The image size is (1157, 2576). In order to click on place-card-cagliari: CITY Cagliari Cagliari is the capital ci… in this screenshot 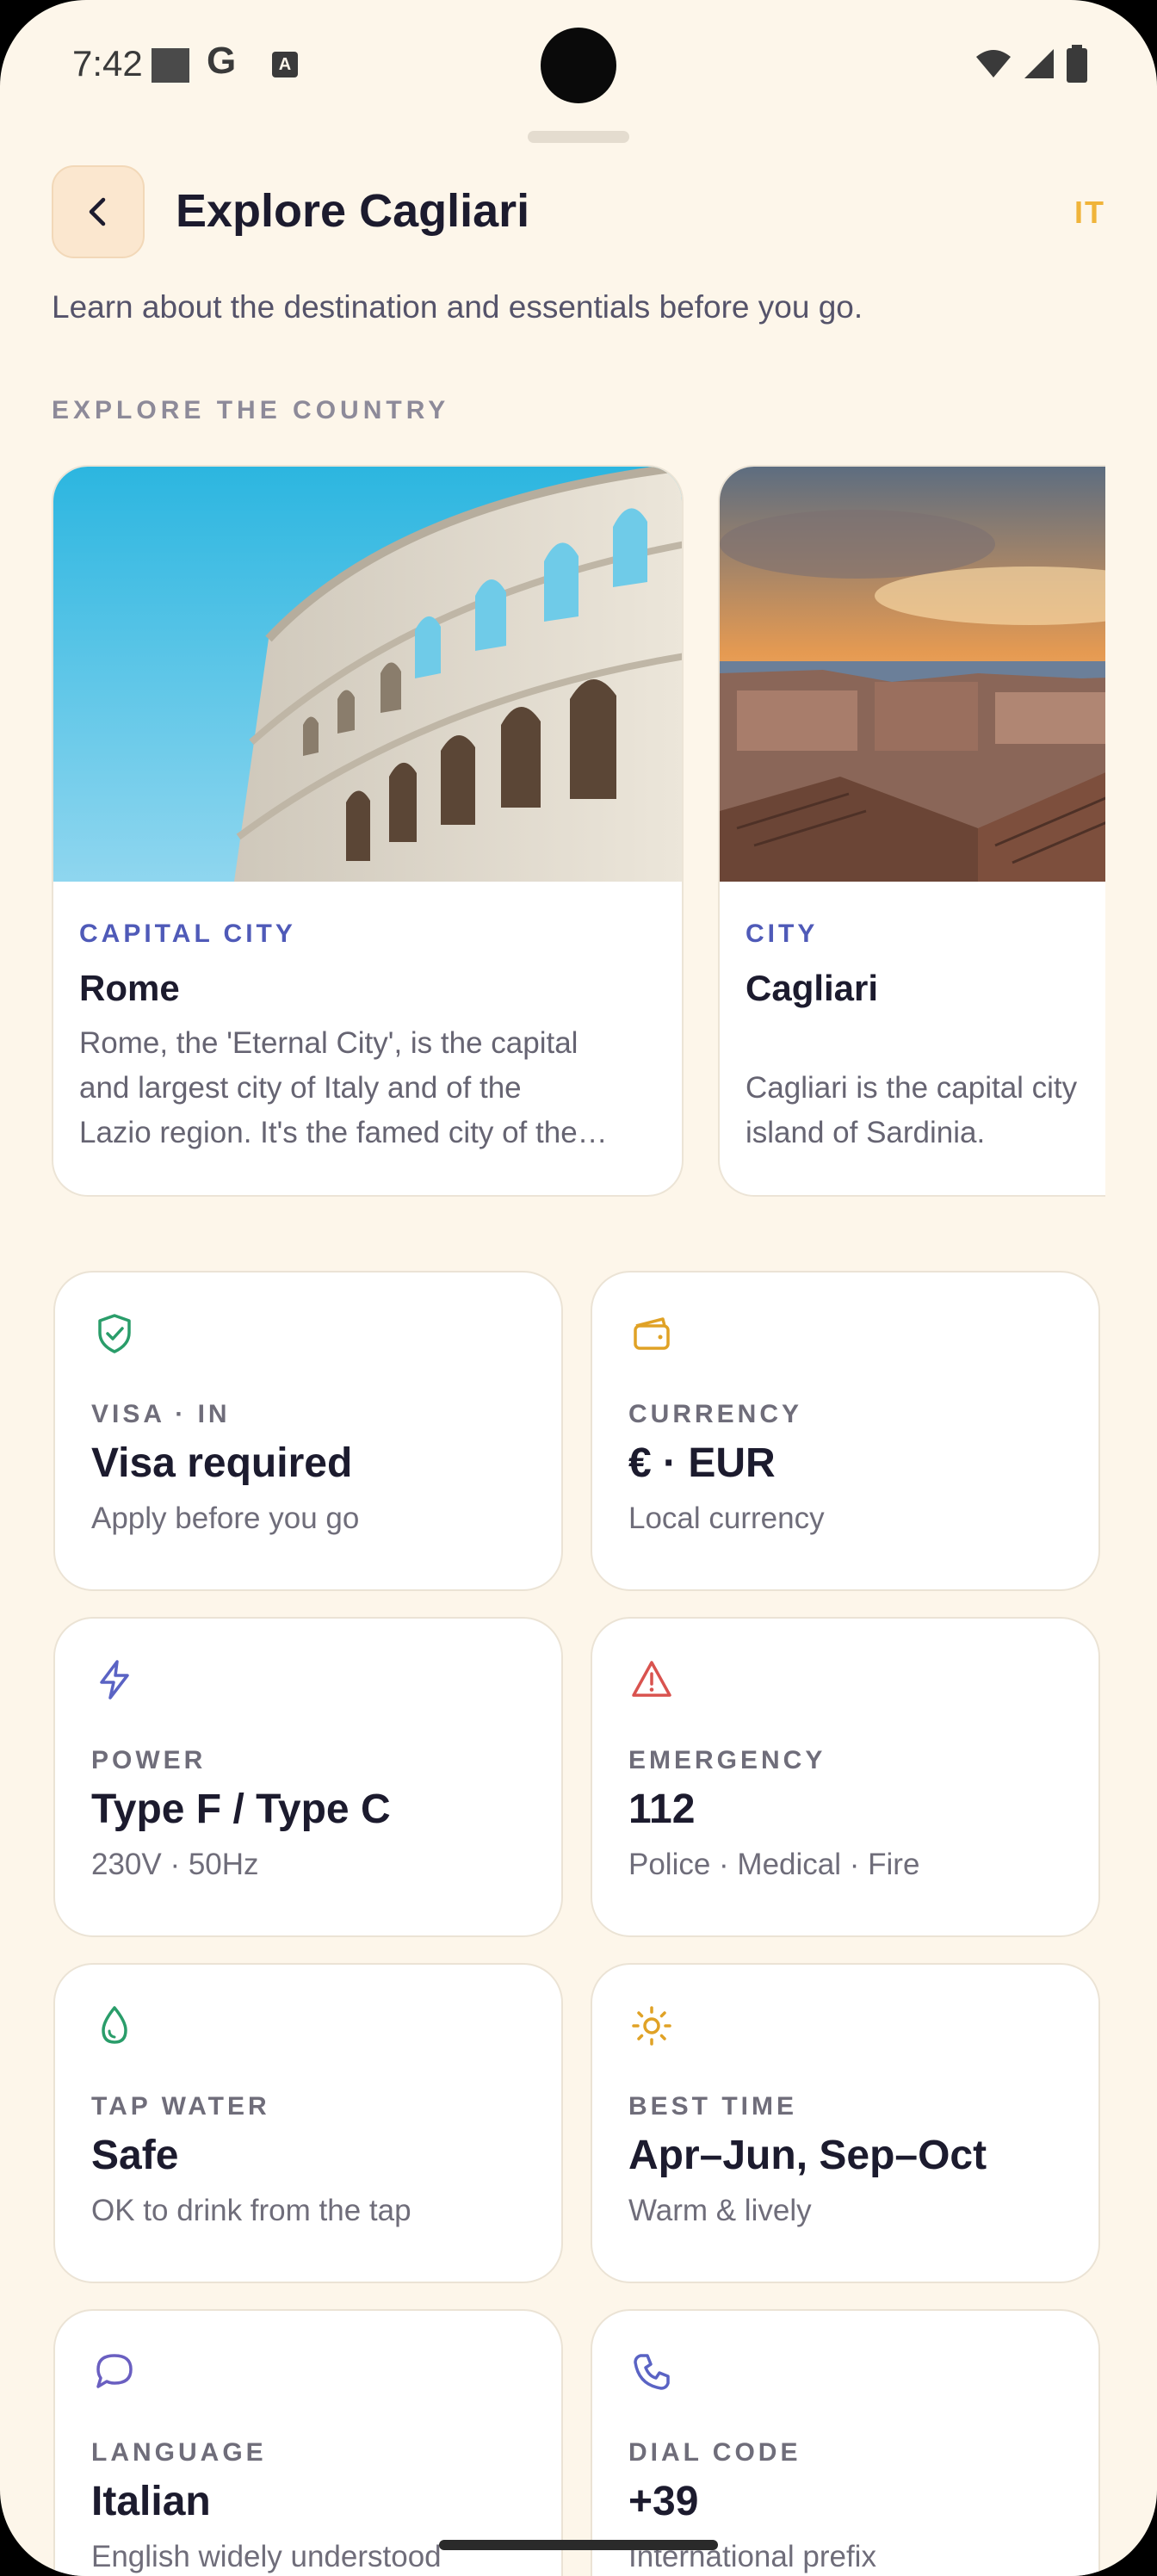, I will do `click(912, 831)`.